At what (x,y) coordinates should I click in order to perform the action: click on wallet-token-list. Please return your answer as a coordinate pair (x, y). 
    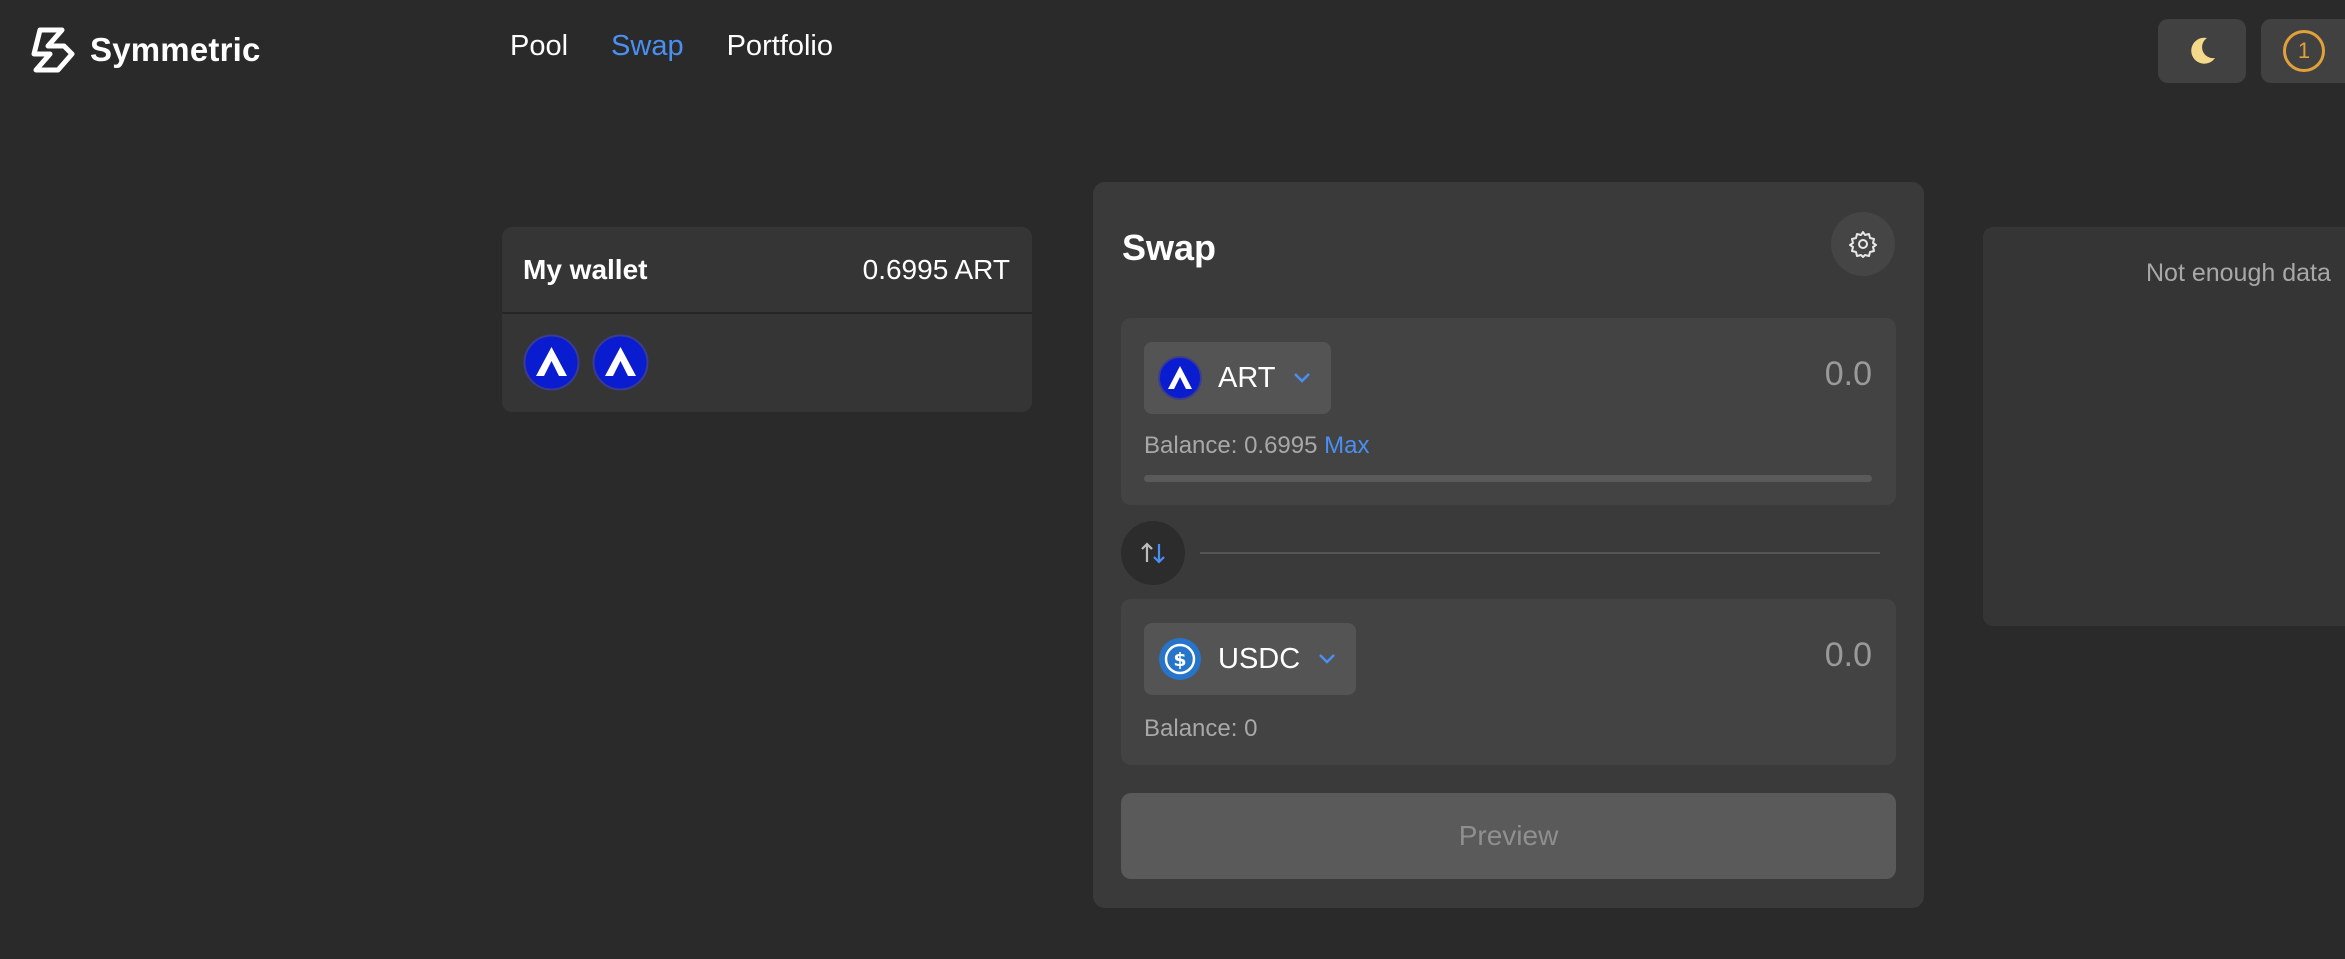
    Looking at the image, I should click on (767, 352).